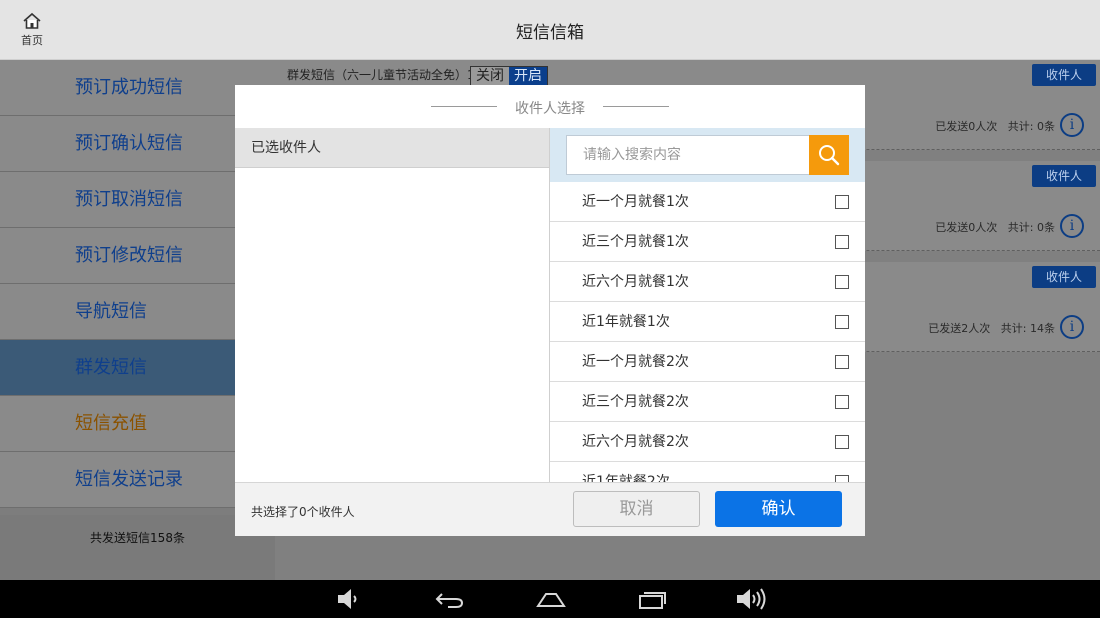  What do you see at coordinates (635, 242) in the screenshot?
I see `option-label: 近三个月就餐1次` at bounding box center [635, 242].